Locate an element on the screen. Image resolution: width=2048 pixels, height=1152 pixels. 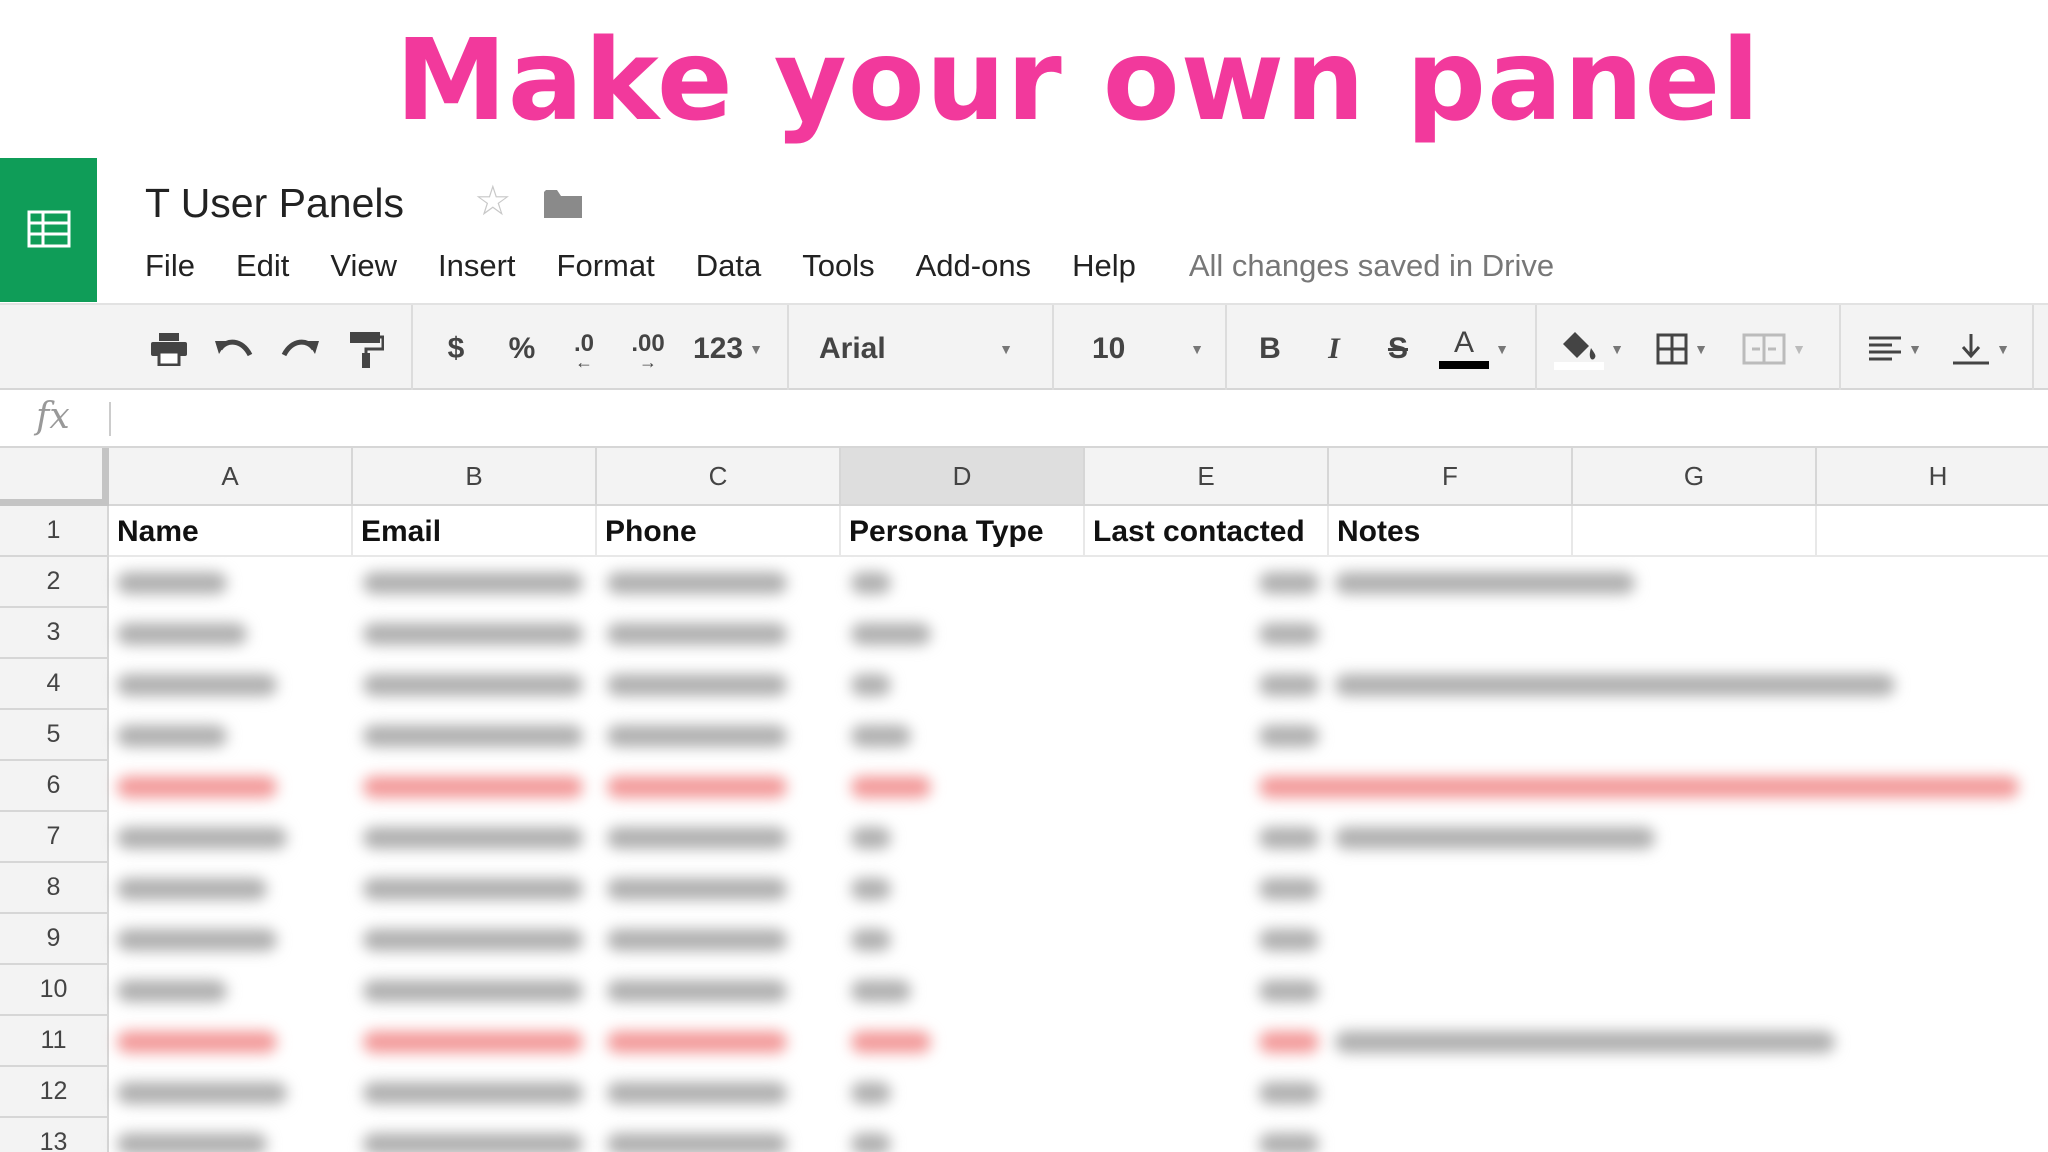
column-header-d: D is located at coordinates (963, 477).